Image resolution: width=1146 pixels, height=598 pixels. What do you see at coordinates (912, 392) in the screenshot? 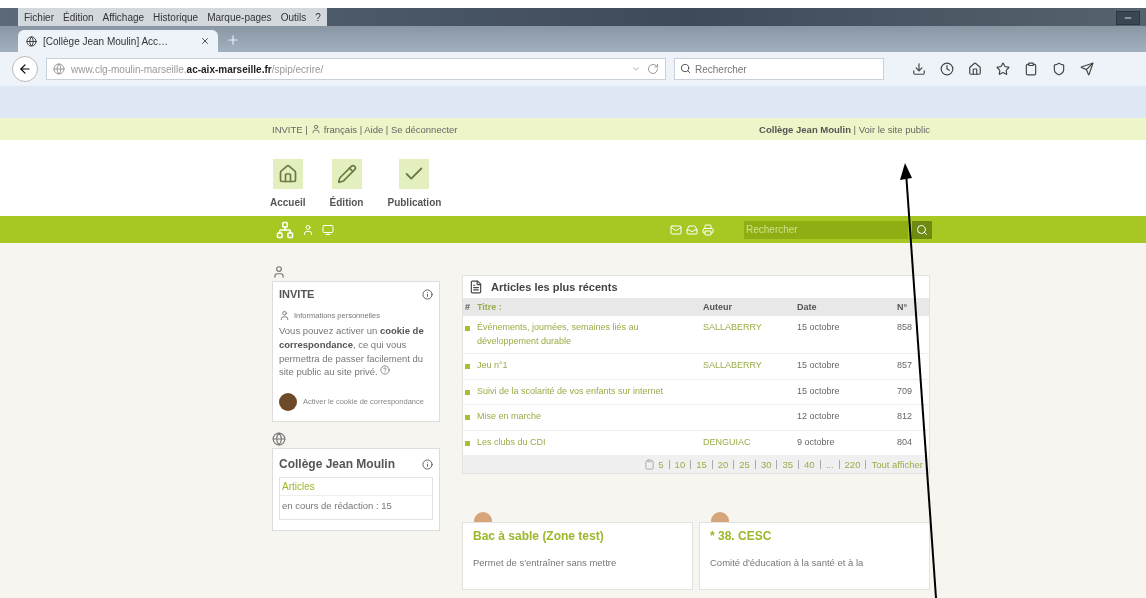
I see `table-cell: 709` at bounding box center [912, 392].